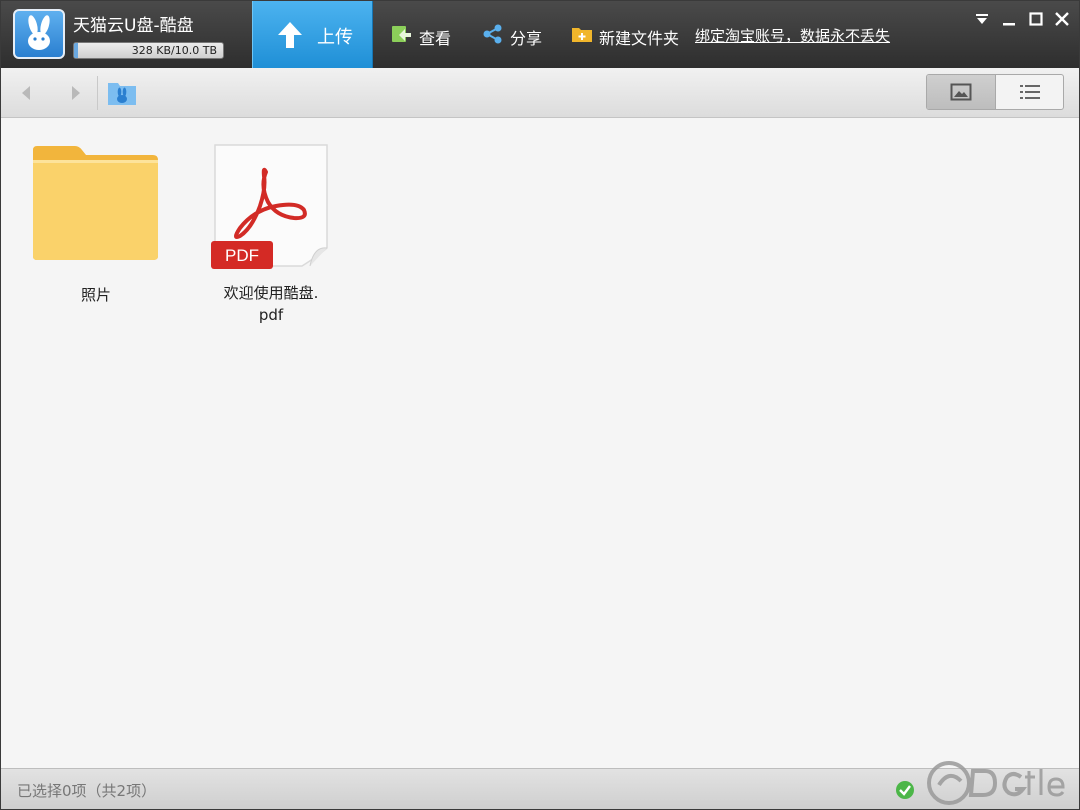 The image size is (1080, 810). I want to click on back-arrow-icon, so click(27, 93).